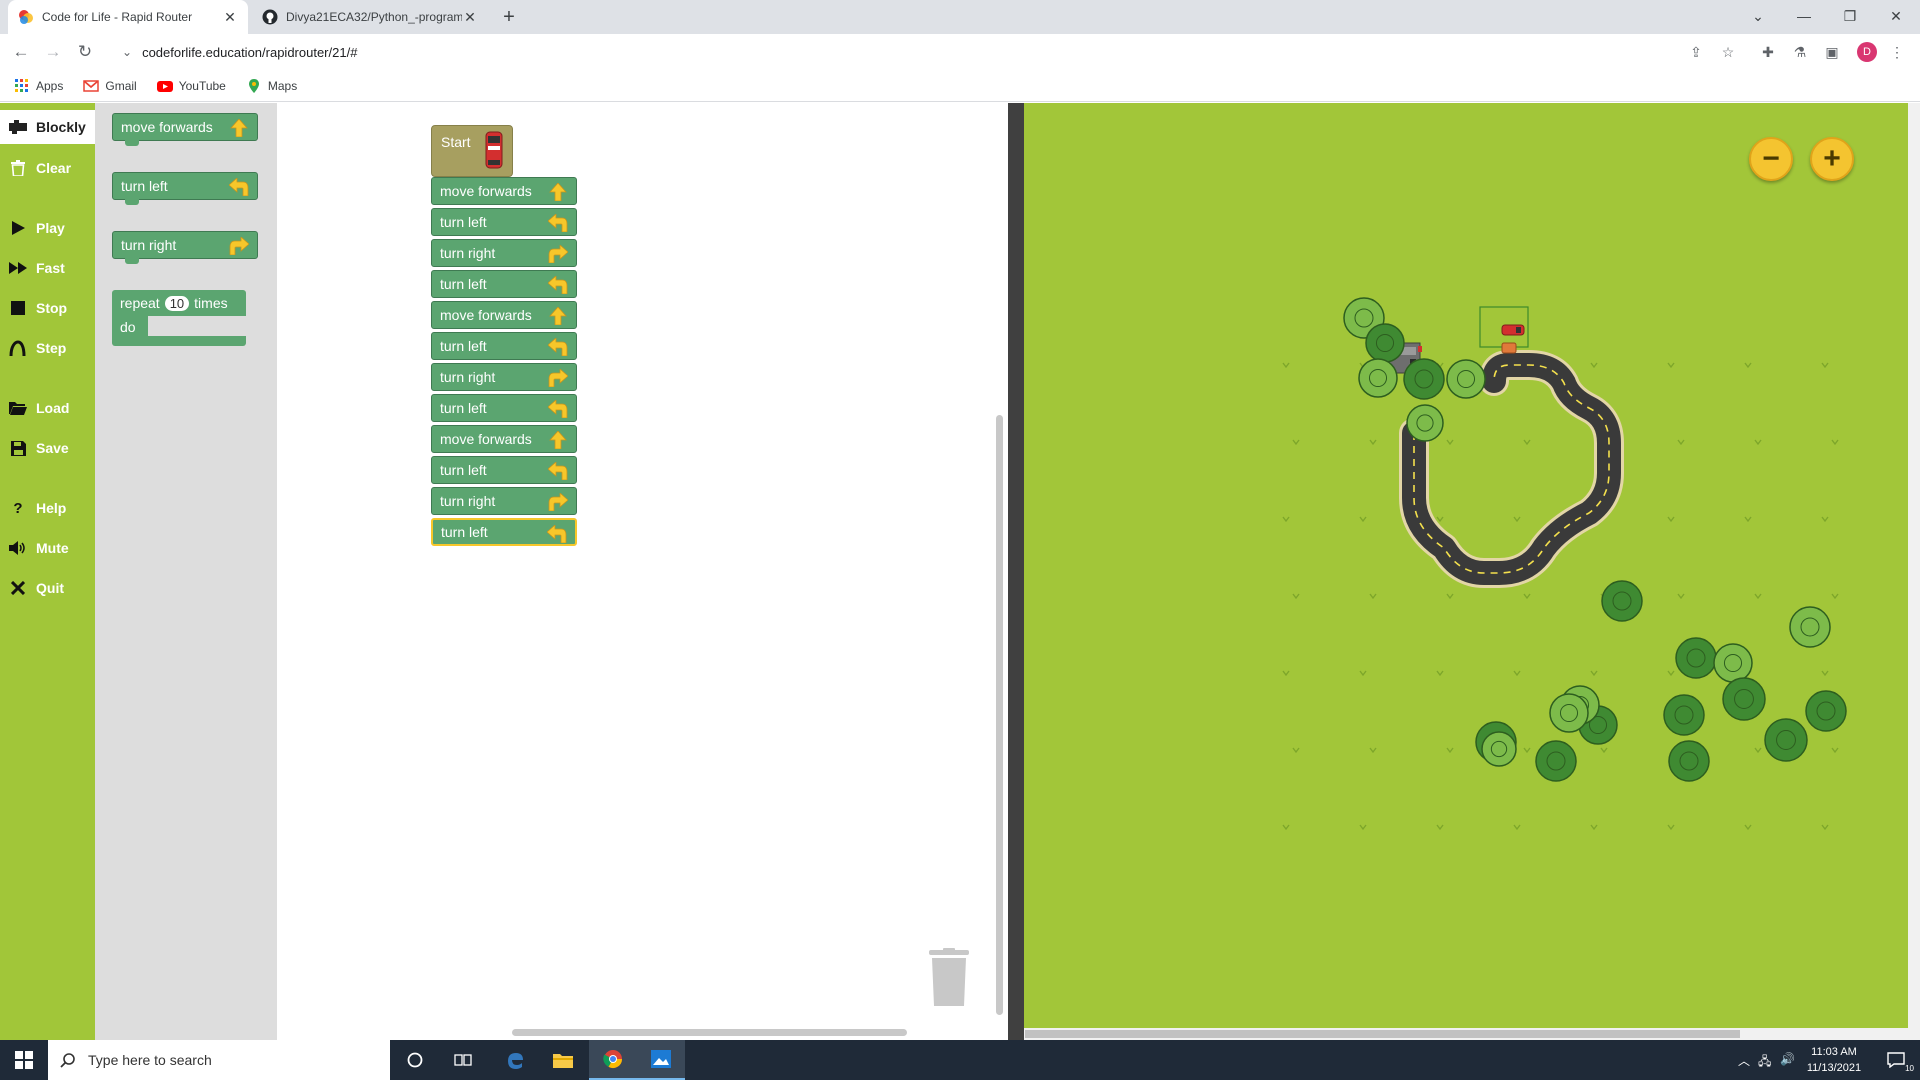 The height and width of the screenshot is (1080, 1920). I want to click on new-tab-button: +, so click(509, 17).